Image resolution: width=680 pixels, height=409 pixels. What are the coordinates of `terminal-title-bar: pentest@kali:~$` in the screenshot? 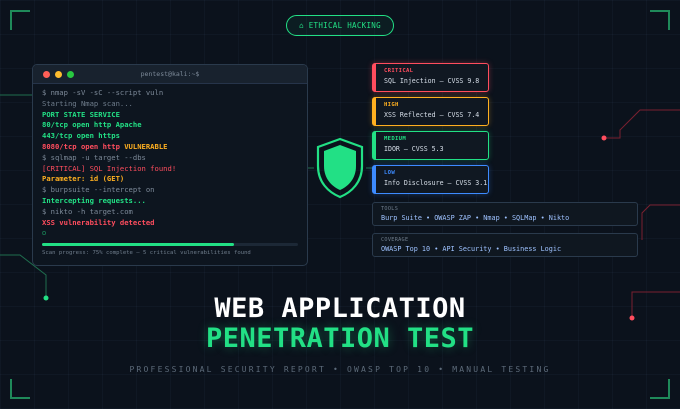 It's located at (170, 74).